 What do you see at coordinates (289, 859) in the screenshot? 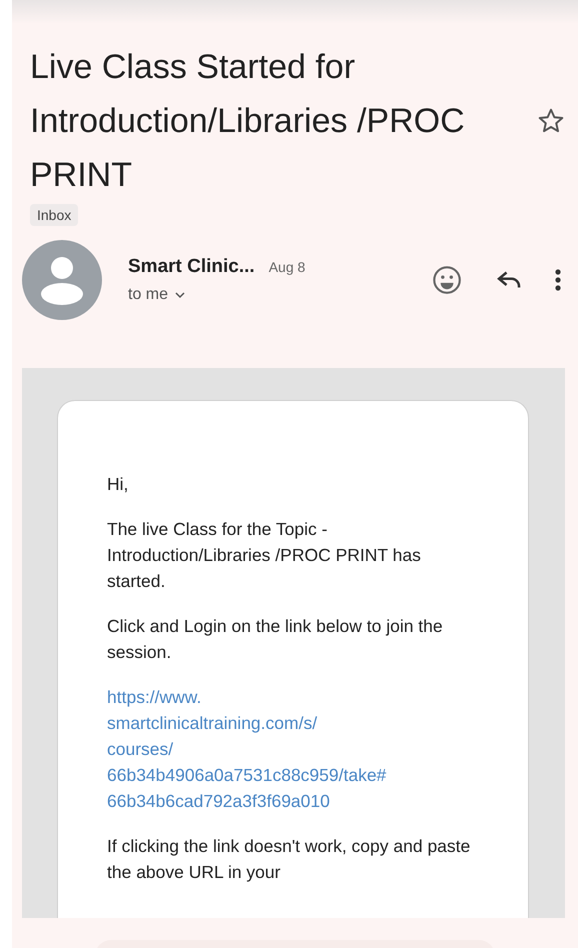
I see `body-paragraph: If clicking the link doesn't work, copy and paste the above URL in your` at bounding box center [289, 859].